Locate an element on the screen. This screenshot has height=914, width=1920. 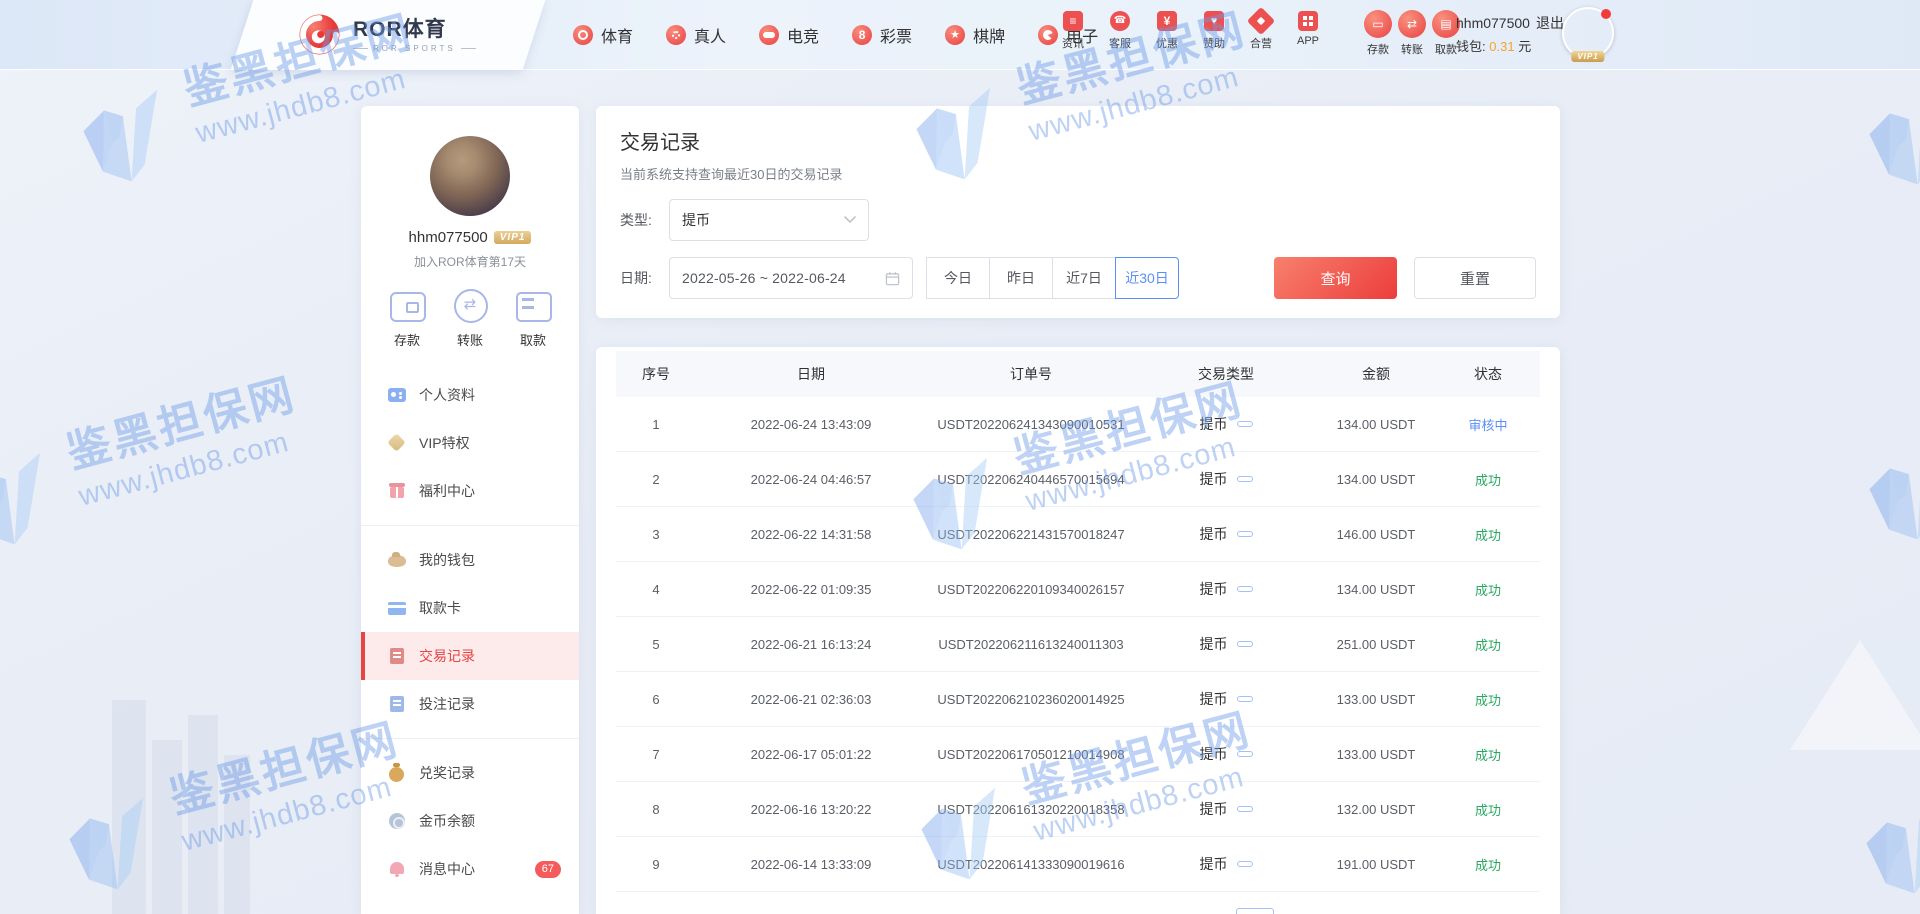
utility-nav-label: 合营 is located at coordinates (1261, 44).